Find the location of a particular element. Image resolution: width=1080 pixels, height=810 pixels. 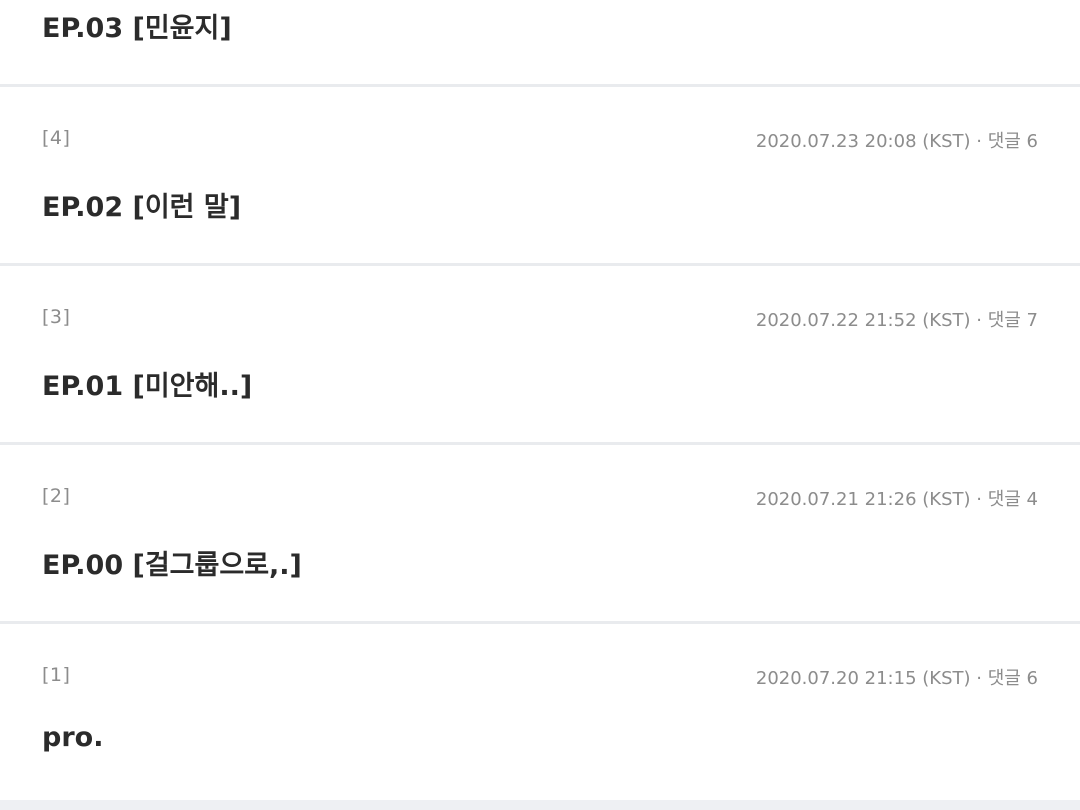

episode-title: pro. is located at coordinates (72, 737).